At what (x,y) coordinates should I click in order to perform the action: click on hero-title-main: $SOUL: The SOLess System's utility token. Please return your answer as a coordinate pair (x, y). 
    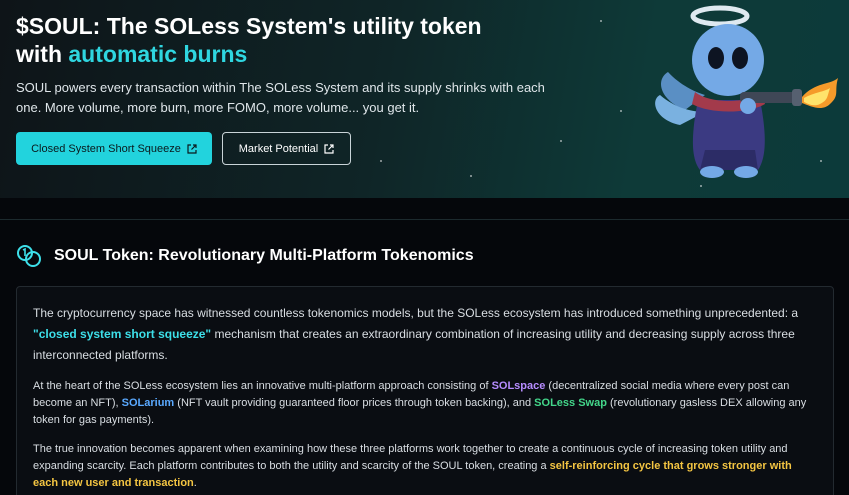
    Looking at the image, I should click on (249, 26).